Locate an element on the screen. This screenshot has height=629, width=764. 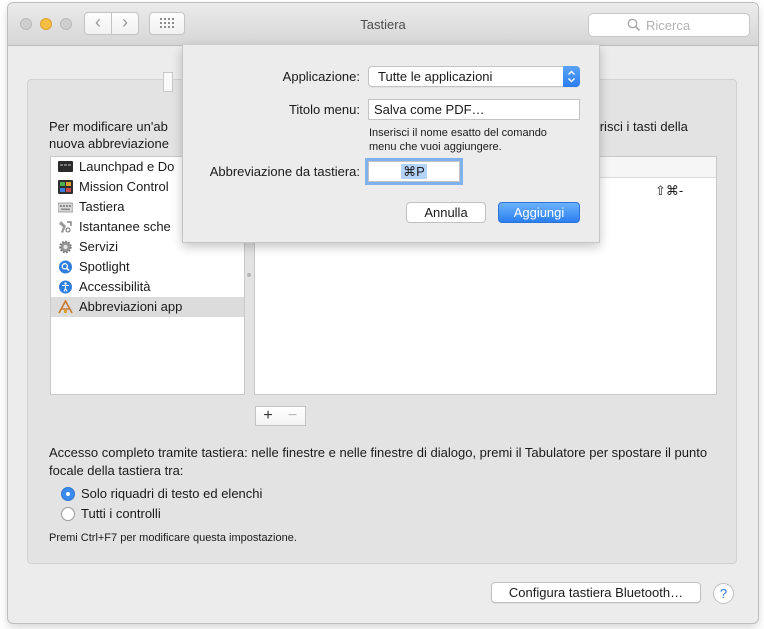
split-view-handle is located at coordinates (249, 275).